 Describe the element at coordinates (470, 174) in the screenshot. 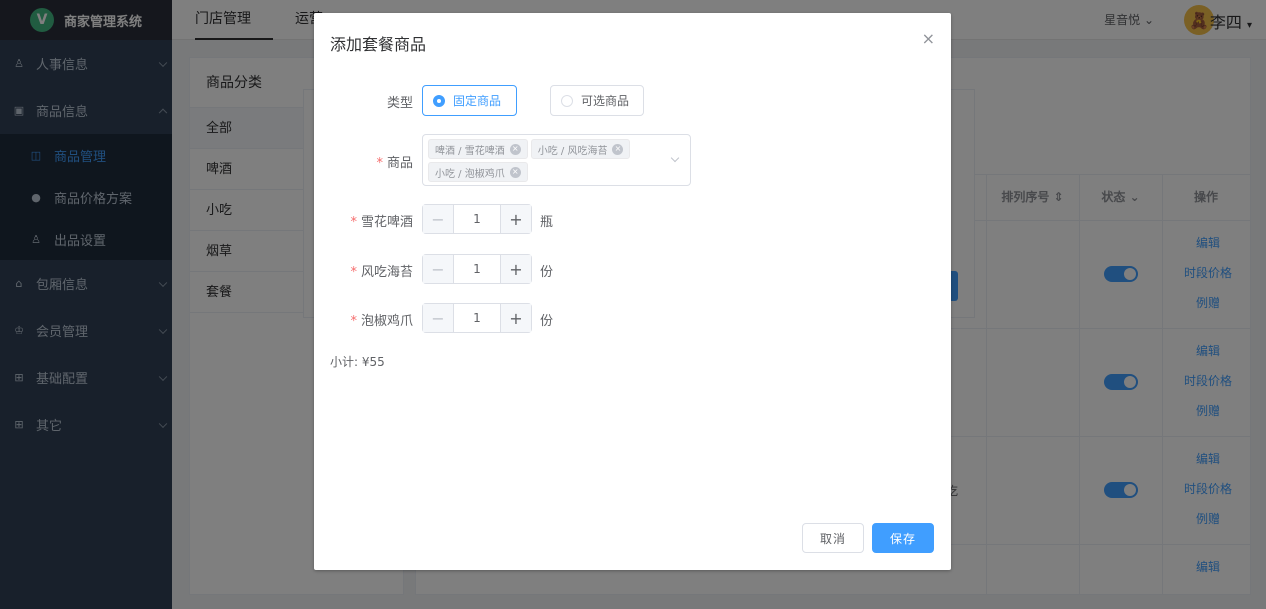

I see `tag-label: 小吃 / 泡椒鸡爪` at that location.